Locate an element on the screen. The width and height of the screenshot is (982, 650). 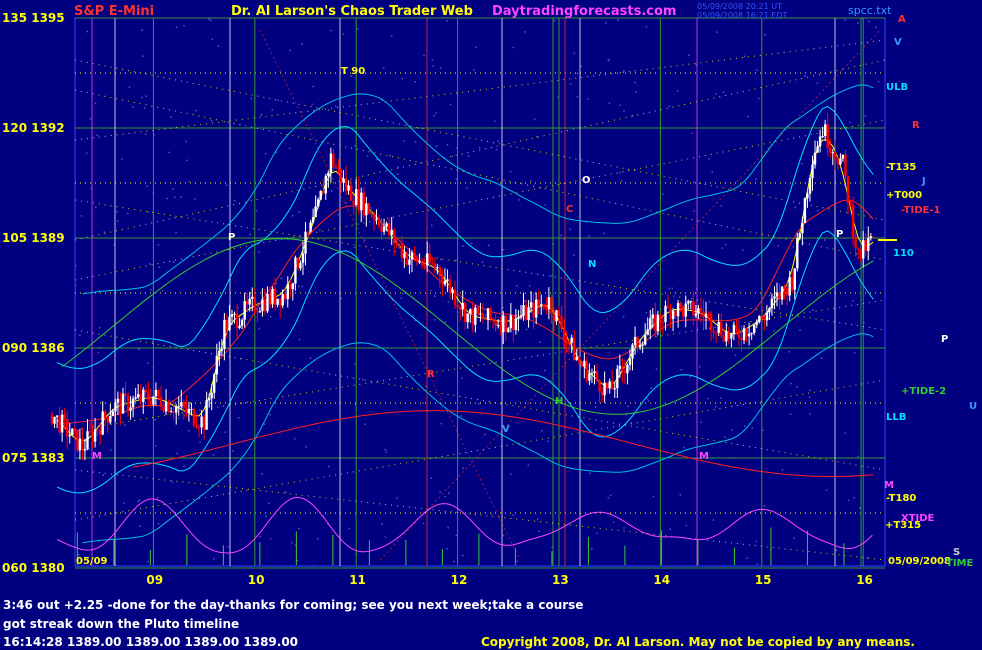
y-tick-label: 075 1383 is located at coordinates (33, 458).